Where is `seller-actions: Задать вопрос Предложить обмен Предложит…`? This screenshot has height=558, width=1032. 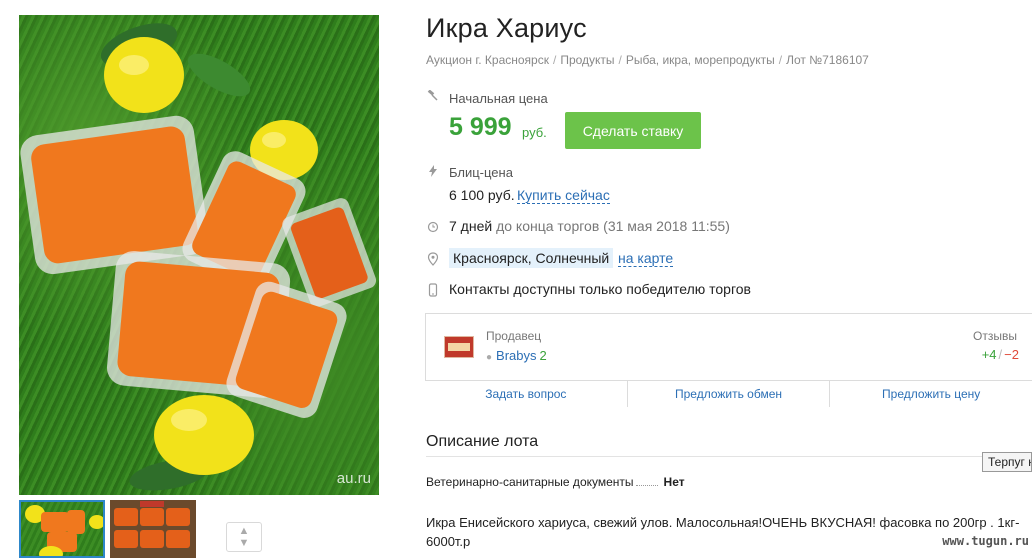 seller-actions: Задать вопрос Предложить обмен Предложит… is located at coordinates (728, 393).